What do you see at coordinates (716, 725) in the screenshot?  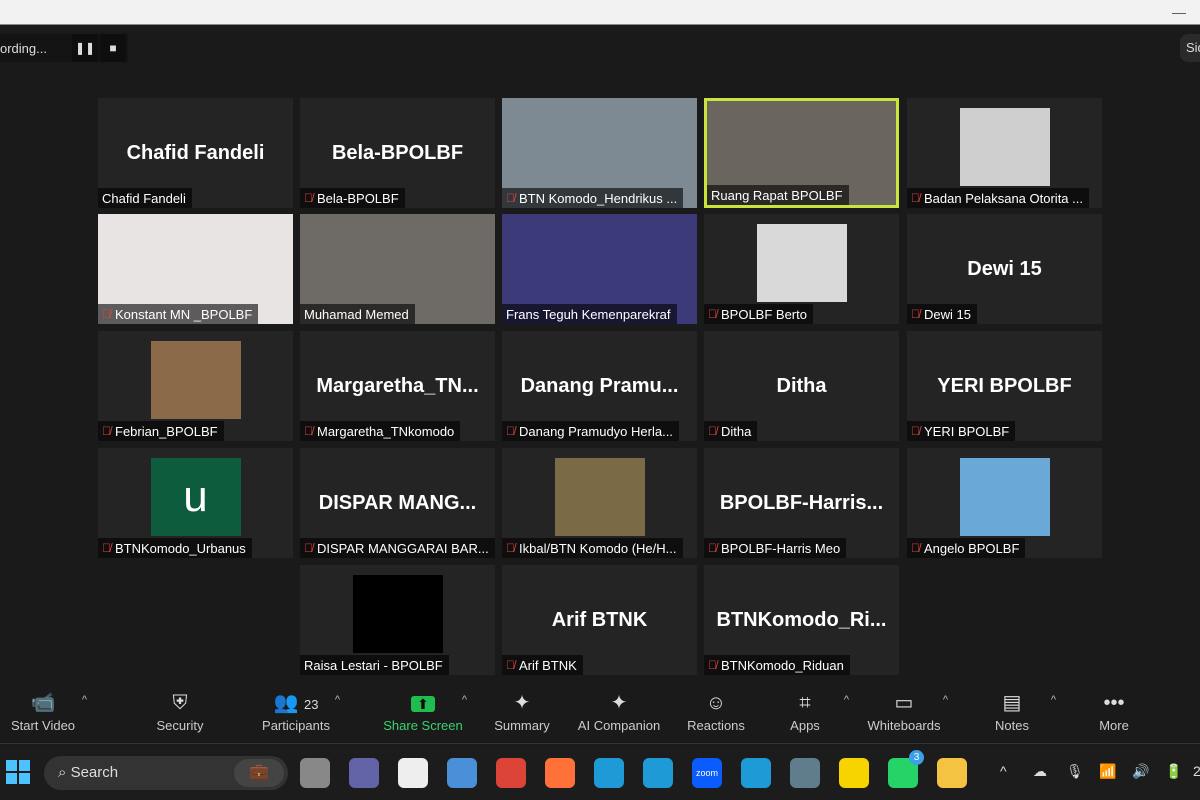 I see `toolbar-label: Reactions` at bounding box center [716, 725].